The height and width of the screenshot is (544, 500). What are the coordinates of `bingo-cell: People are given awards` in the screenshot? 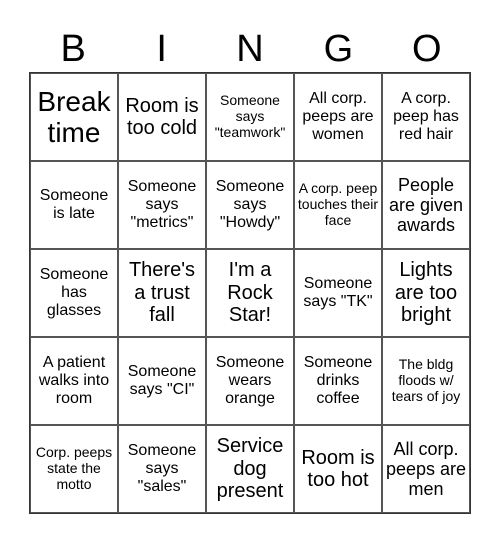 It's located at (426, 205).